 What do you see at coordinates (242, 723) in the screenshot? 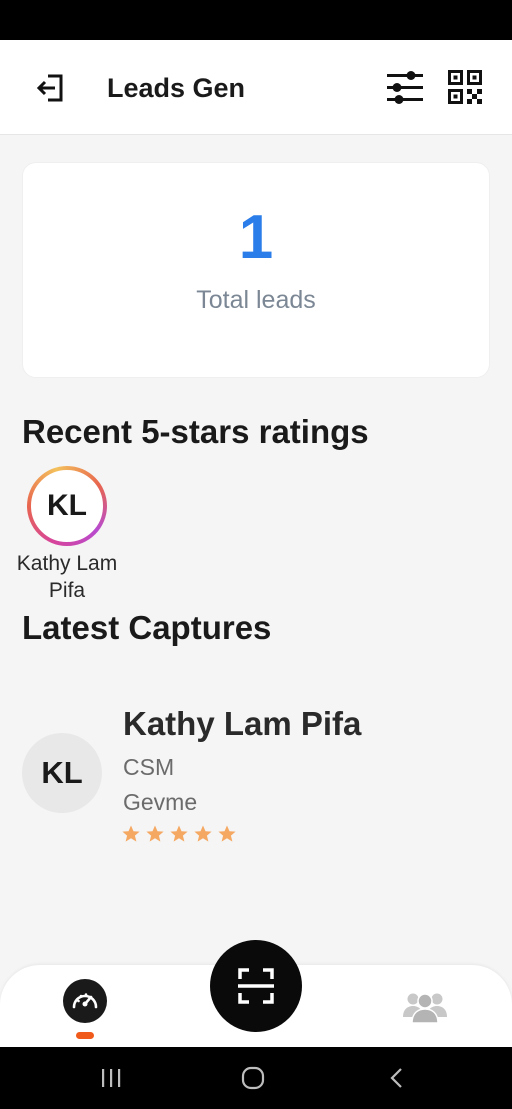
I see `capture-contact-name: Kathy Lam Pifa` at bounding box center [242, 723].